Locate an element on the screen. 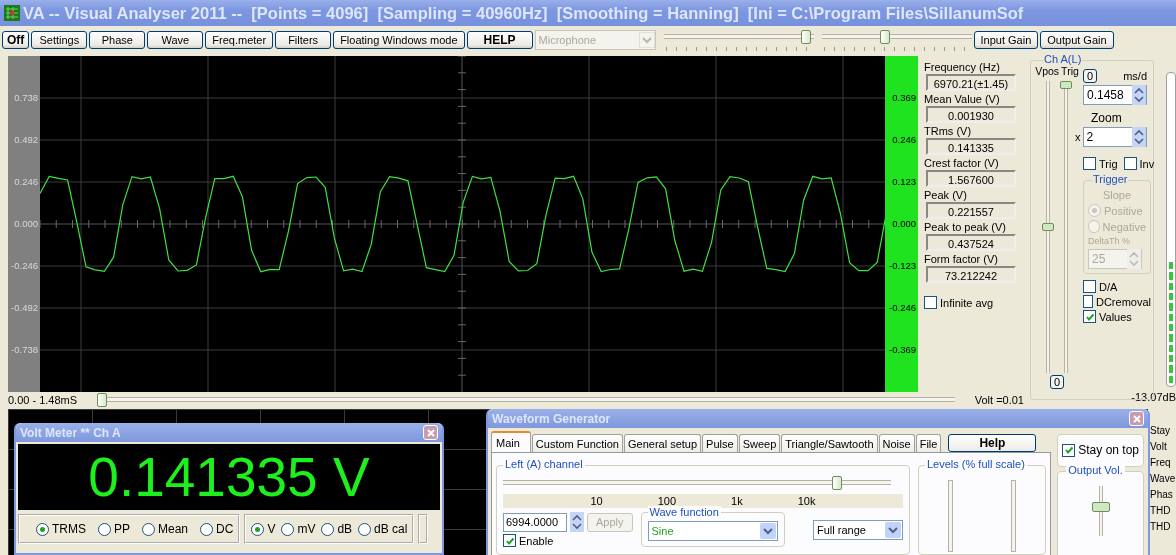 The image size is (1176, 555). voltage-display: 0.141335 V is located at coordinates (229, 477).